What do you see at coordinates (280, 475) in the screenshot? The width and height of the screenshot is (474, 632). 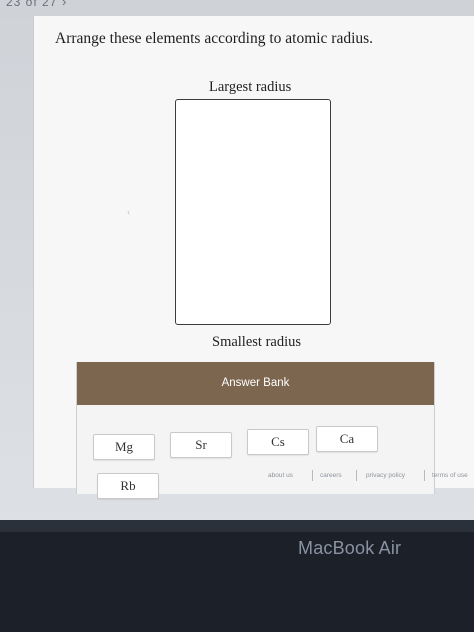 I see `footer-link-about: about us` at bounding box center [280, 475].